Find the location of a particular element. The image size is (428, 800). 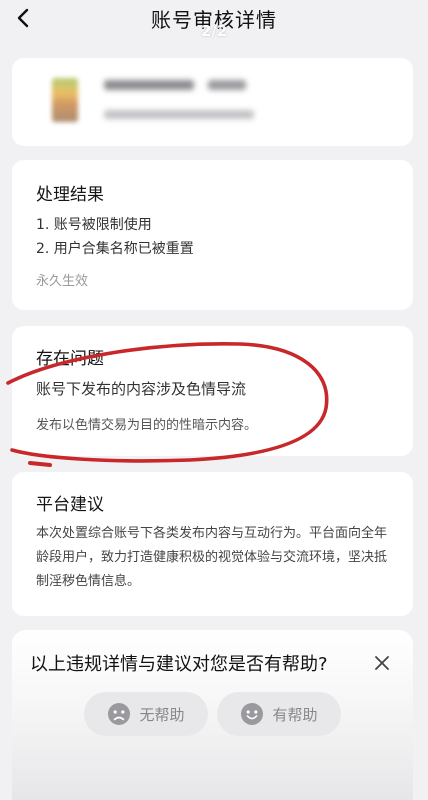

no-help-label: 无帮助 is located at coordinates (162, 714).